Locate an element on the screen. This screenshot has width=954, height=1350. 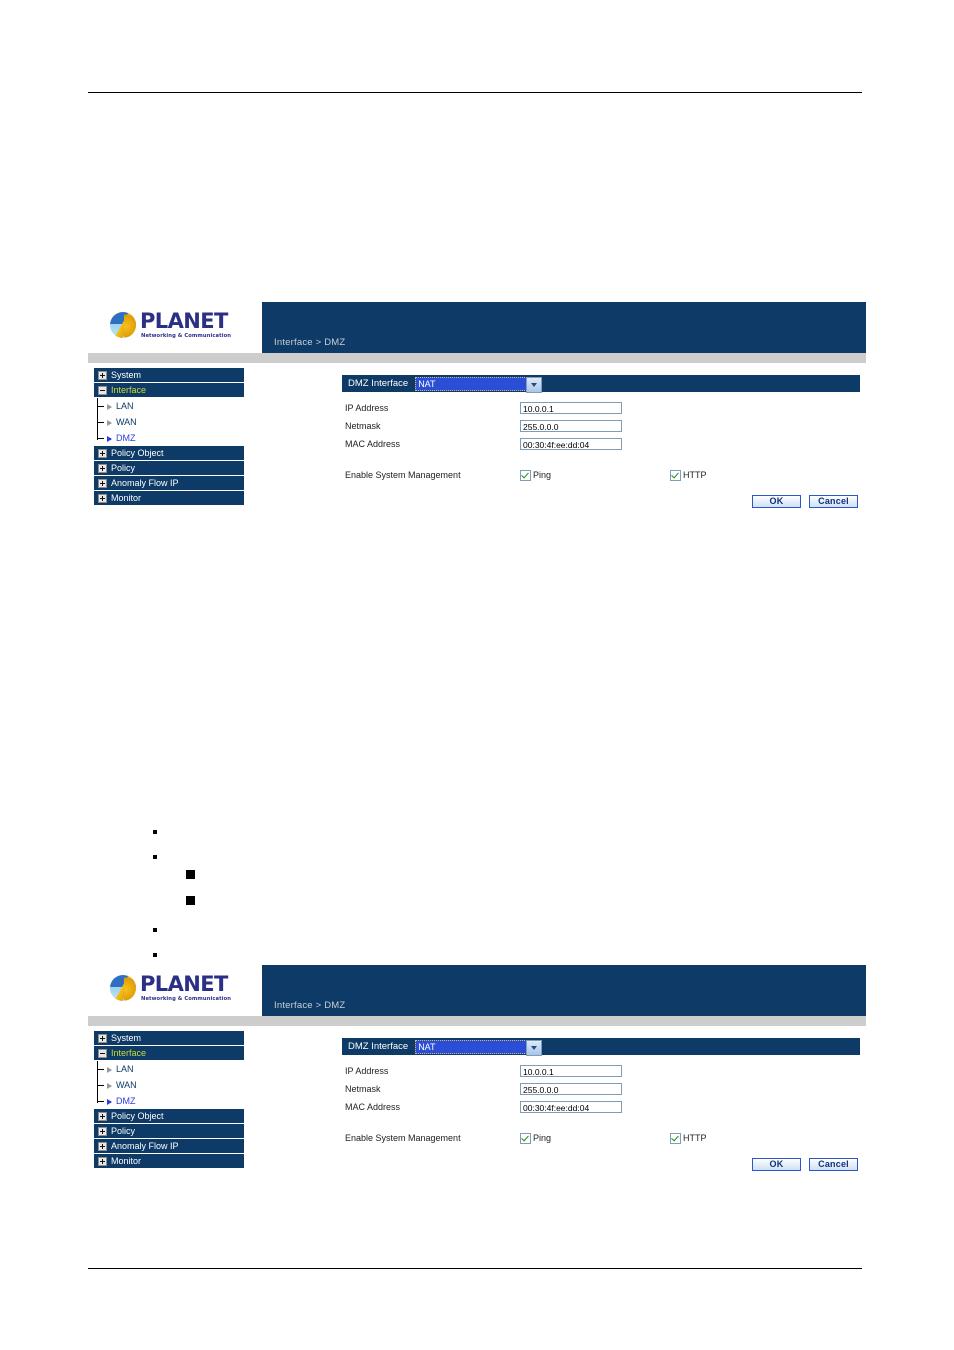
logo-text: PLANET Networking & Communication is located at coordinates (185, 988).